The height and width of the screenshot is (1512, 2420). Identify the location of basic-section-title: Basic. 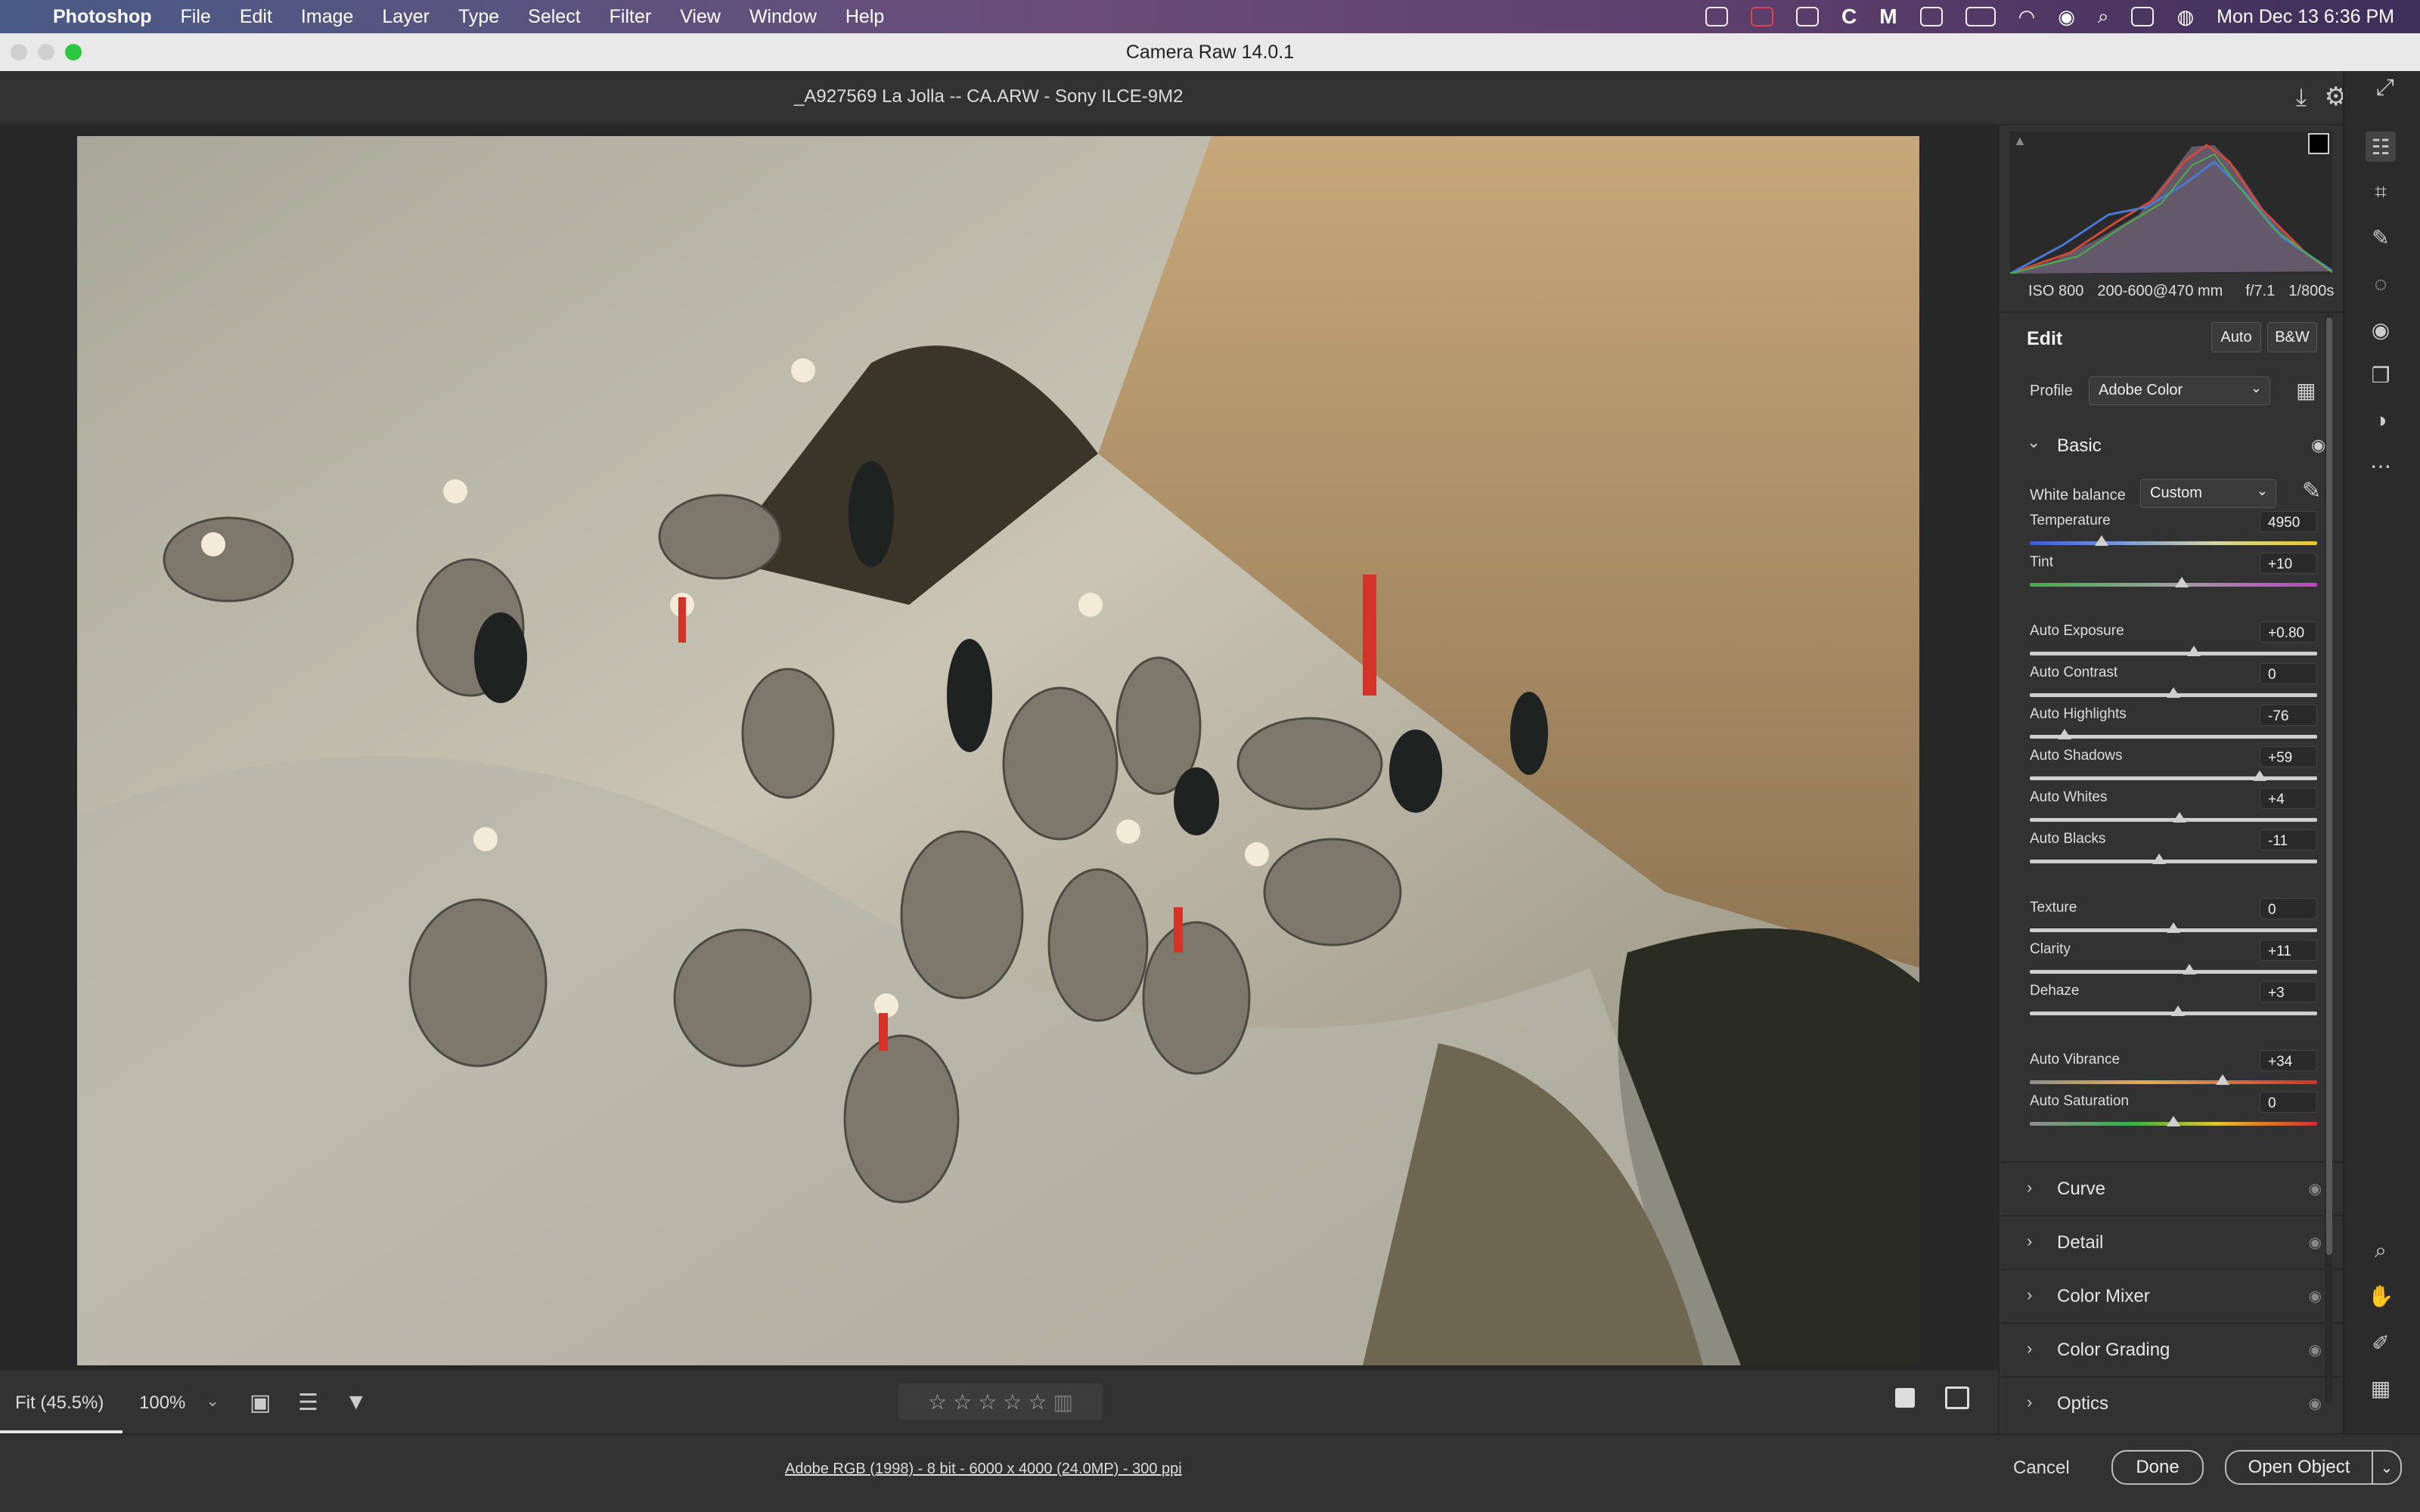
(2079, 446).